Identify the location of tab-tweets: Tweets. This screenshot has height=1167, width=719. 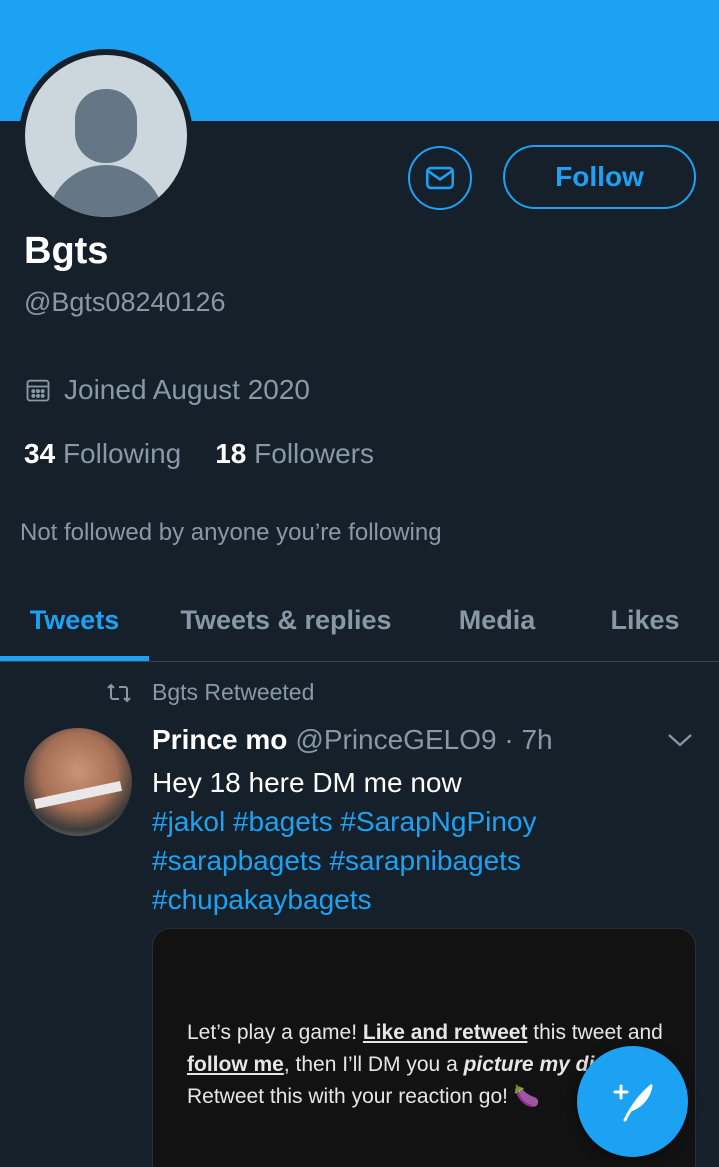
(74, 620).